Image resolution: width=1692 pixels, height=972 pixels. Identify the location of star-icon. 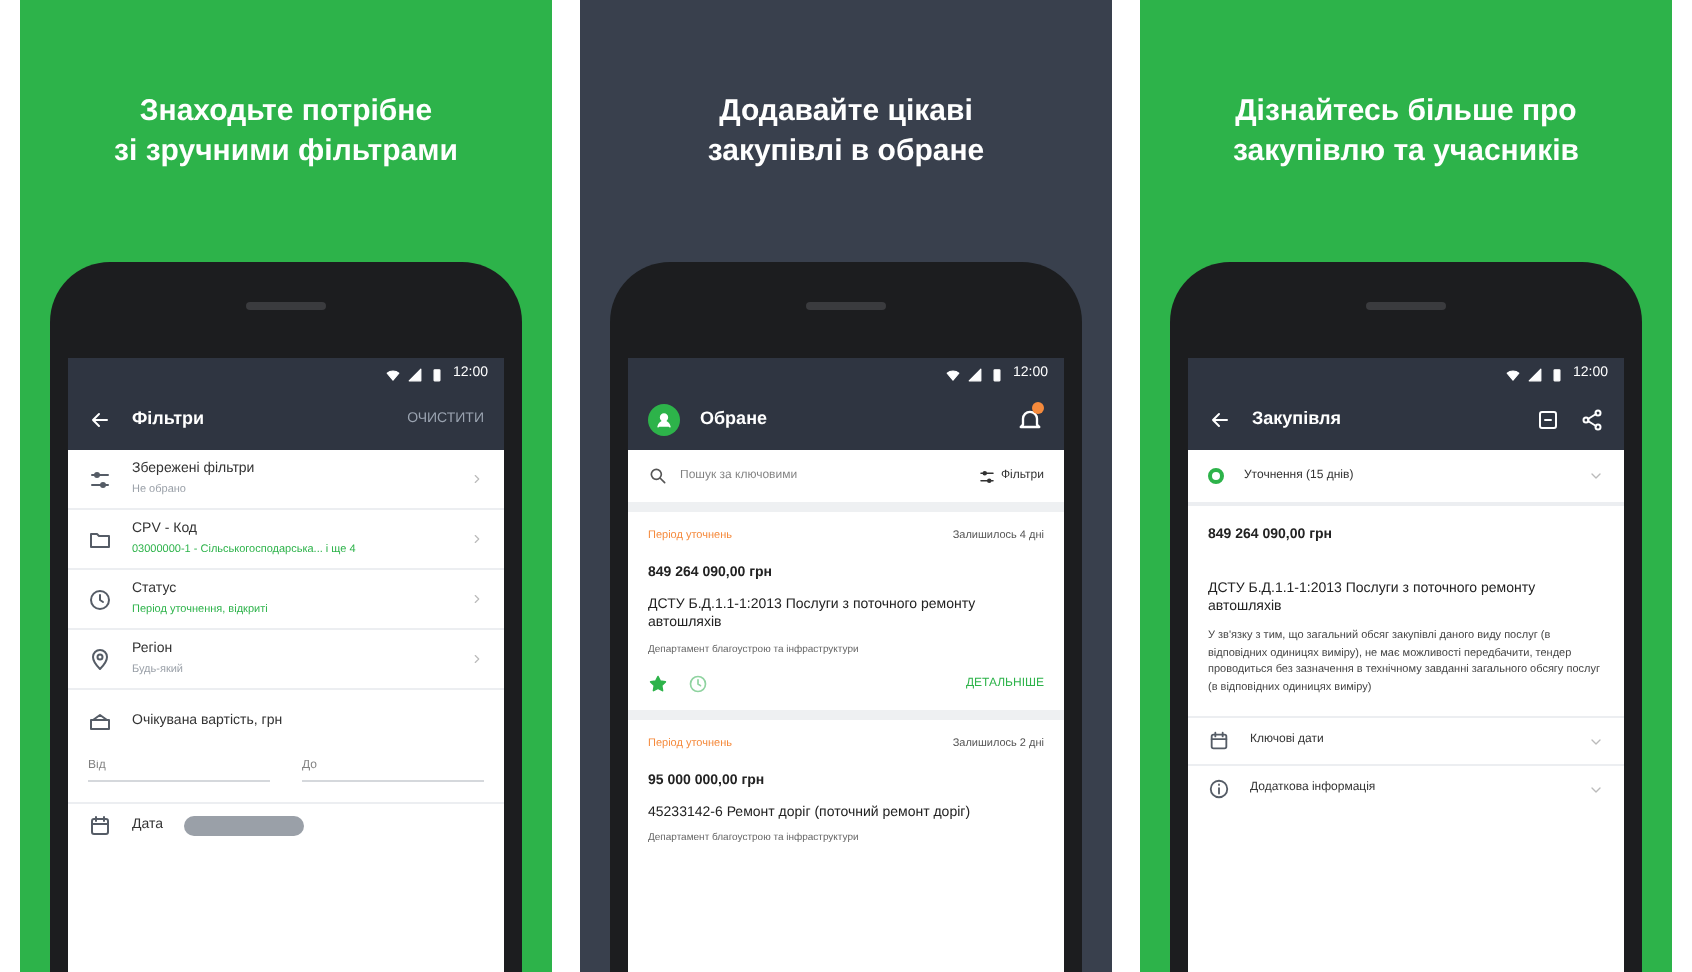
(658, 684).